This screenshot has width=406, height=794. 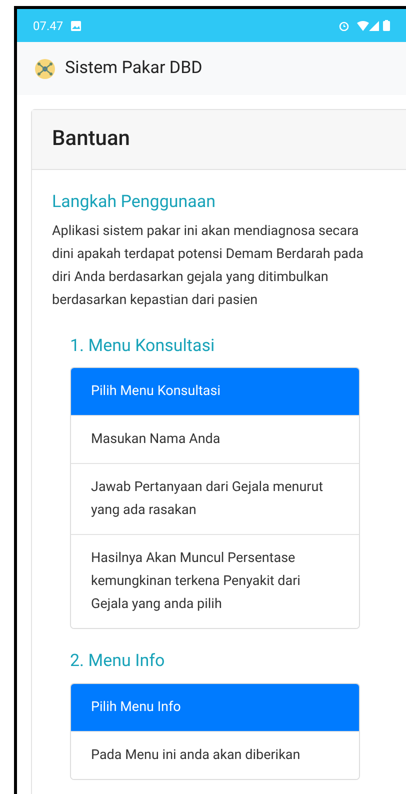 What do you see at coordinates (215, 391) in the screenshot?
I see `list-item: Pilih Menu Konsultasi` at bounding box center [215, 391].